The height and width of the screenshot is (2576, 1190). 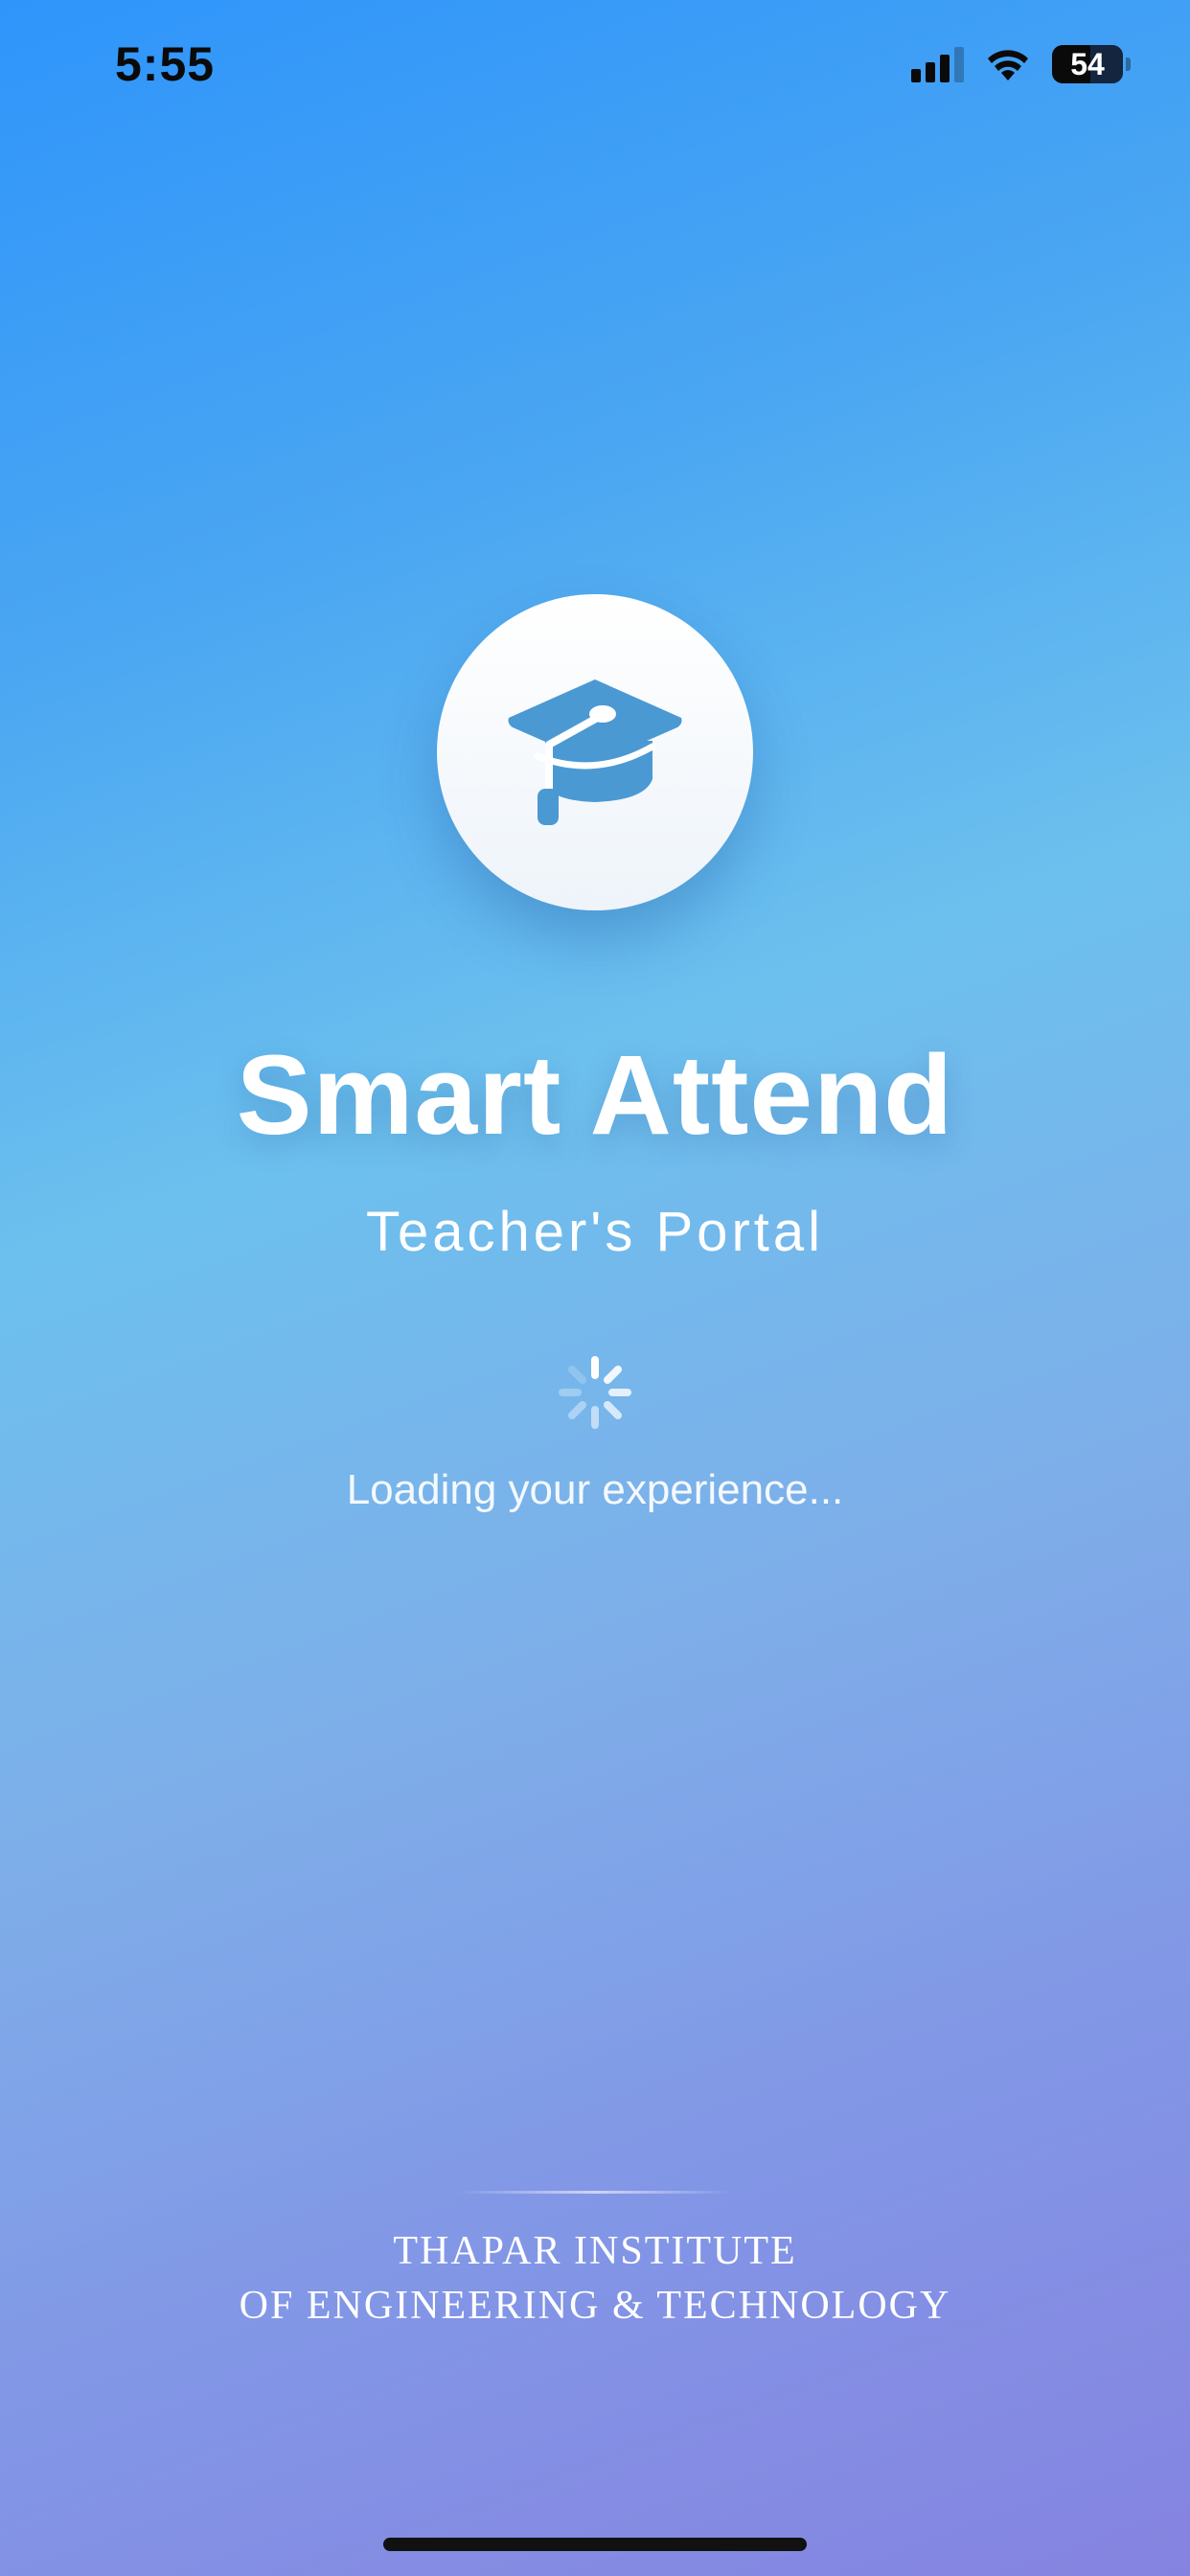 I want to click on status-bar: 5:55 54, so click(x=595, y=64).